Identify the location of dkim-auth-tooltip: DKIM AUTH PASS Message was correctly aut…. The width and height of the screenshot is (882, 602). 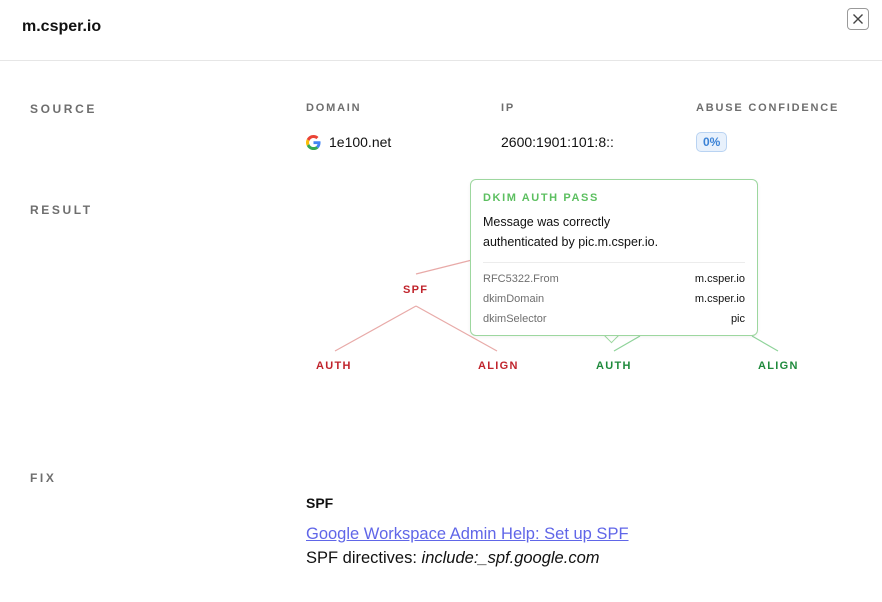
(614, 257).